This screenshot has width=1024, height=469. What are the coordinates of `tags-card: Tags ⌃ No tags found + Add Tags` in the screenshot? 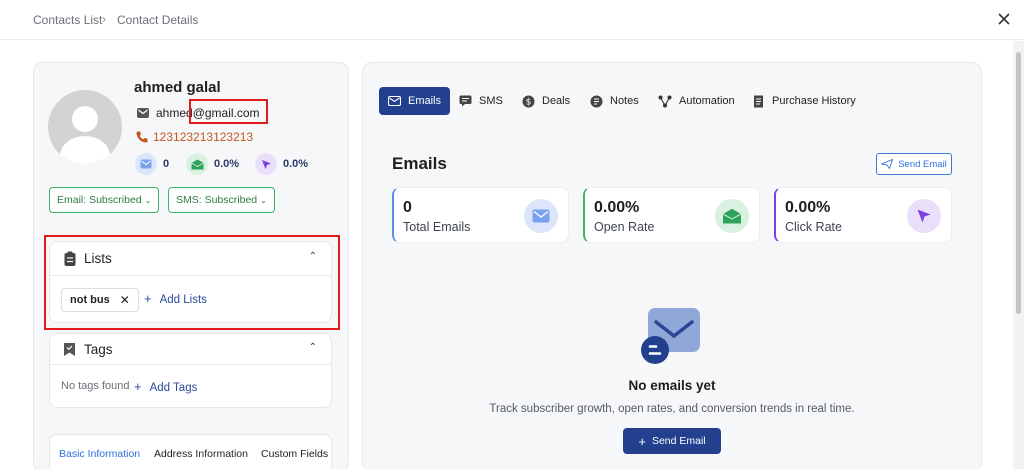 It's located at (190, 370).